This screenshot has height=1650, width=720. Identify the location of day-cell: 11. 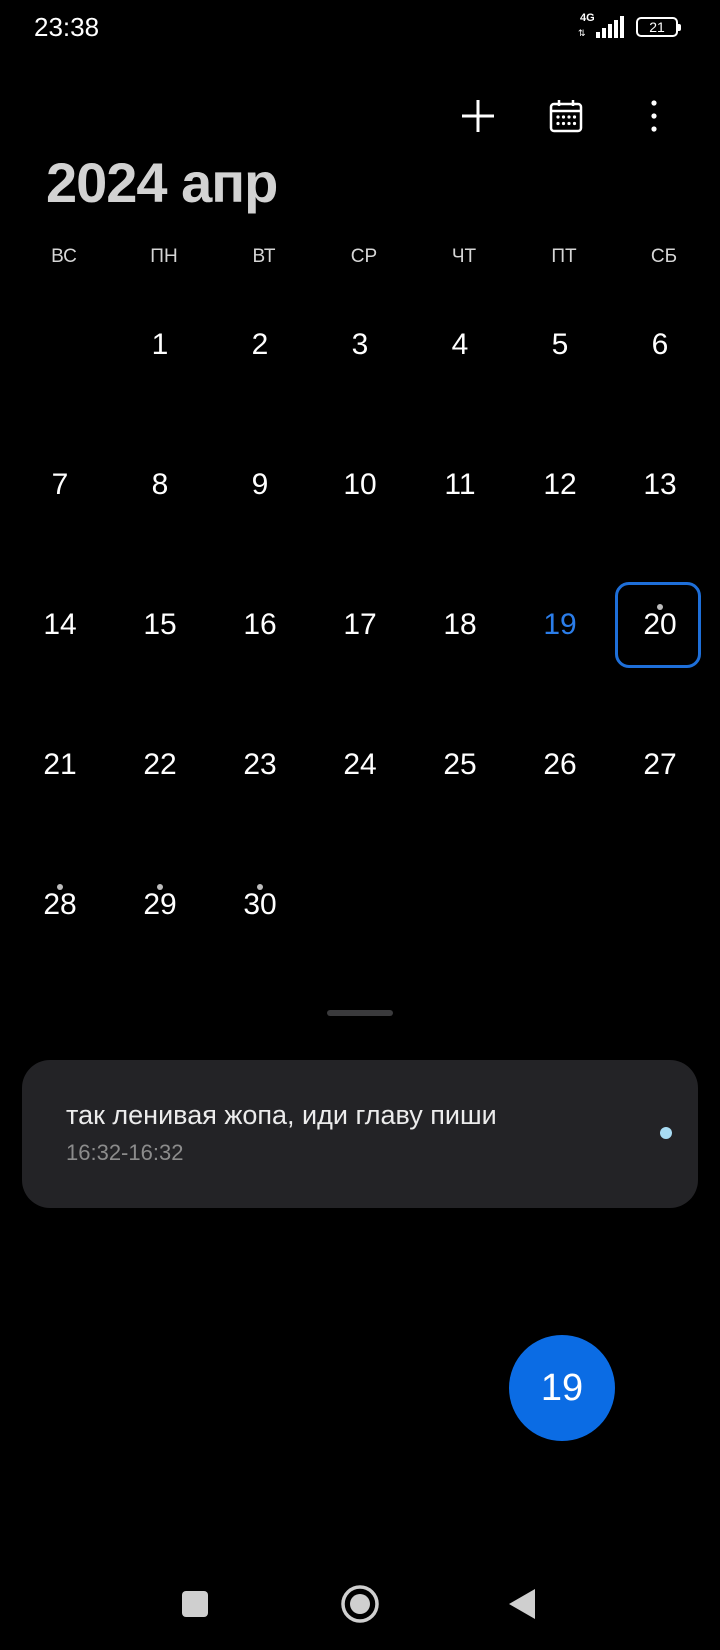
(460, 485).